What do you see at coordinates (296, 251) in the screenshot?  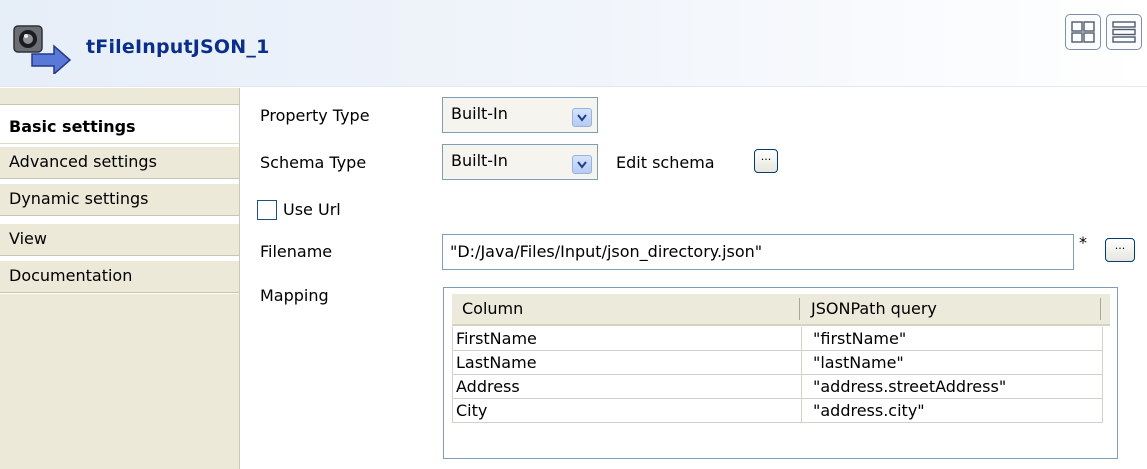 I see `filename-label: Filename` at bounding box center [296, 251].